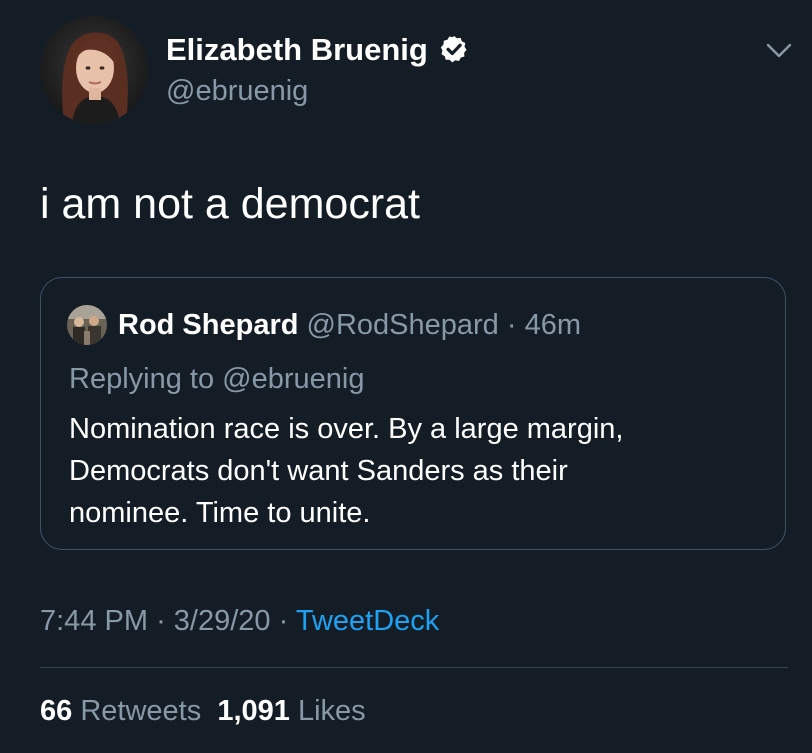 This screenshot has height=753, width=812. I want to click on retweets-count: 66, so click(56, 711).